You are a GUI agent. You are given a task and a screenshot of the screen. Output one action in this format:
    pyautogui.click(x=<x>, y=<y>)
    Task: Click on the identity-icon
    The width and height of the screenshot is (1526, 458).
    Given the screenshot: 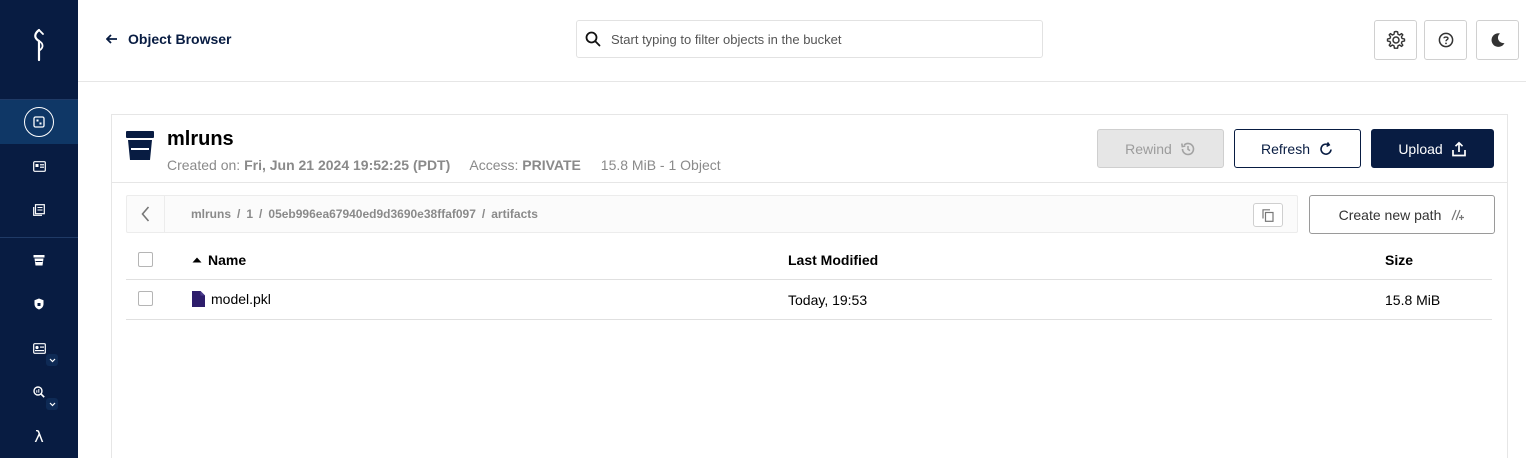 What is the action you would take?
    pyautogui.click(x=39, y=348)
    